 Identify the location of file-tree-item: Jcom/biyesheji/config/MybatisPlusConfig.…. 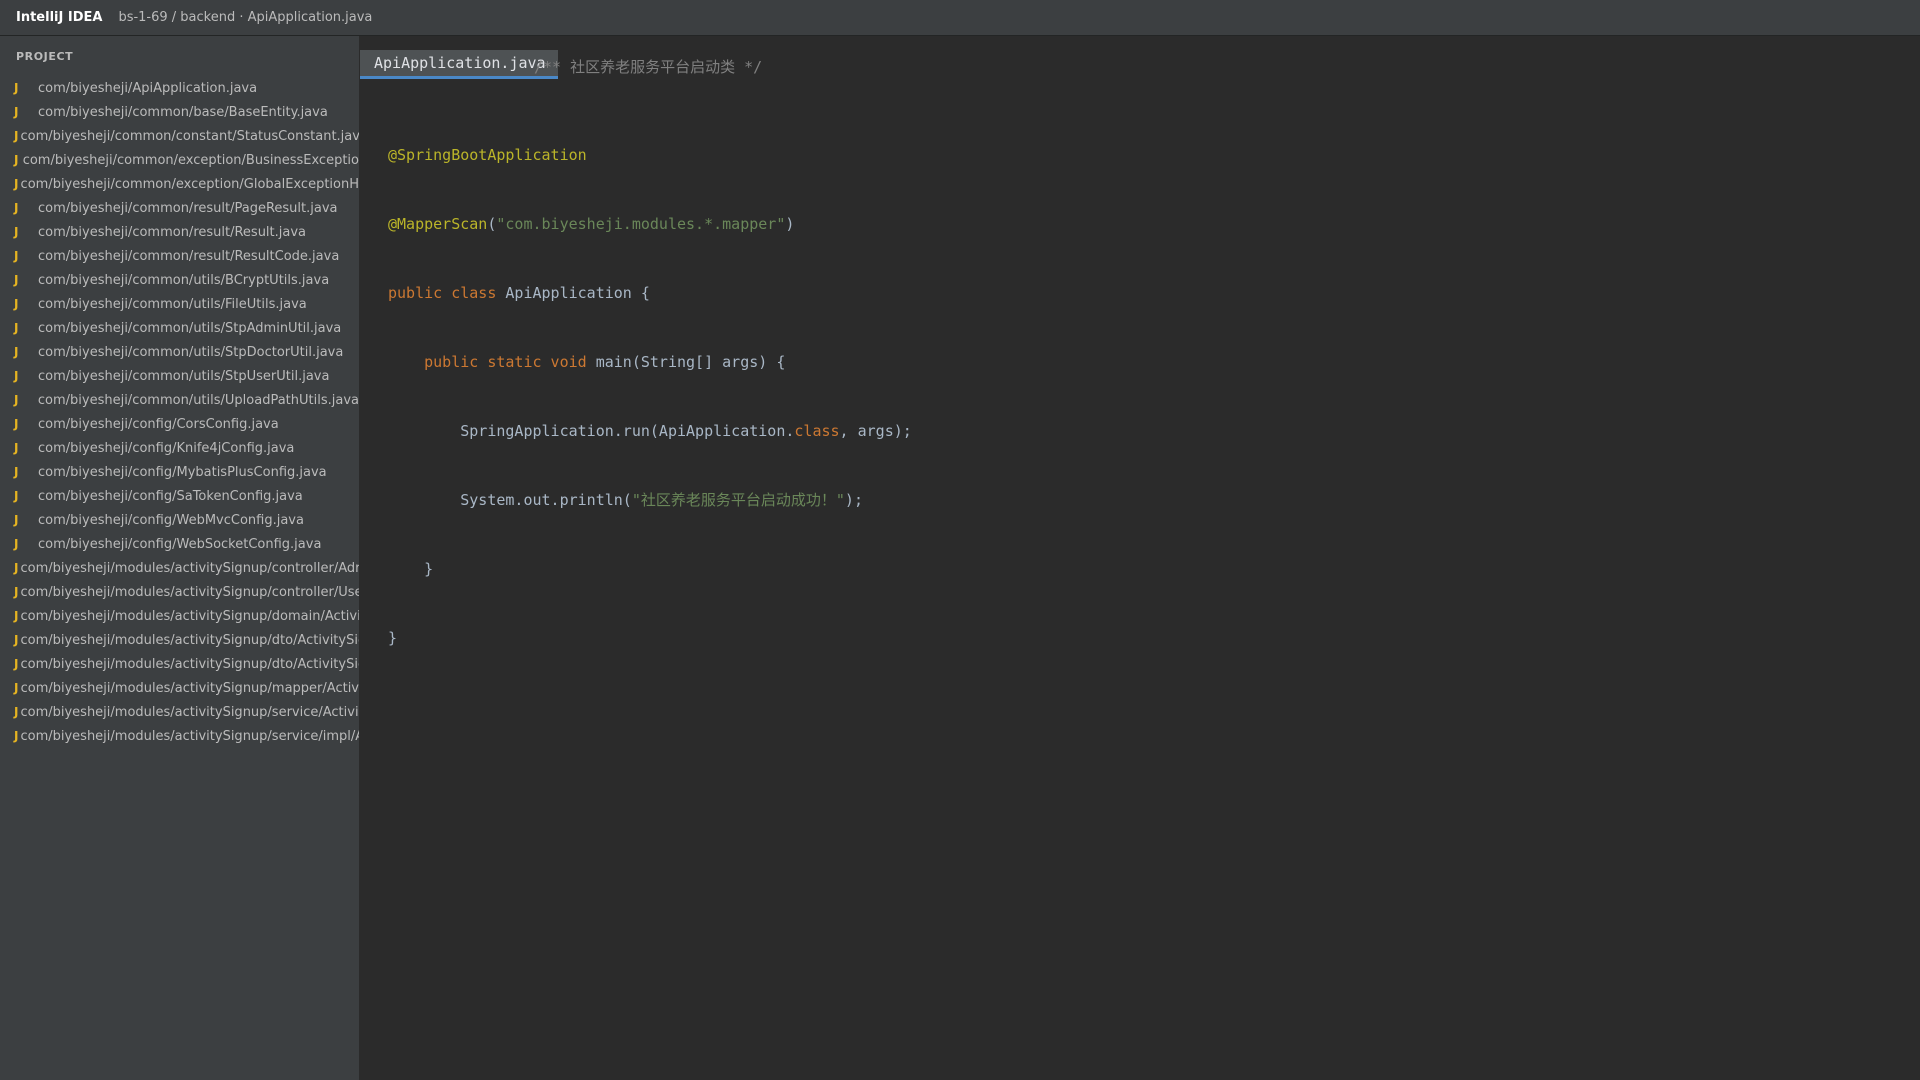
(179, 472).